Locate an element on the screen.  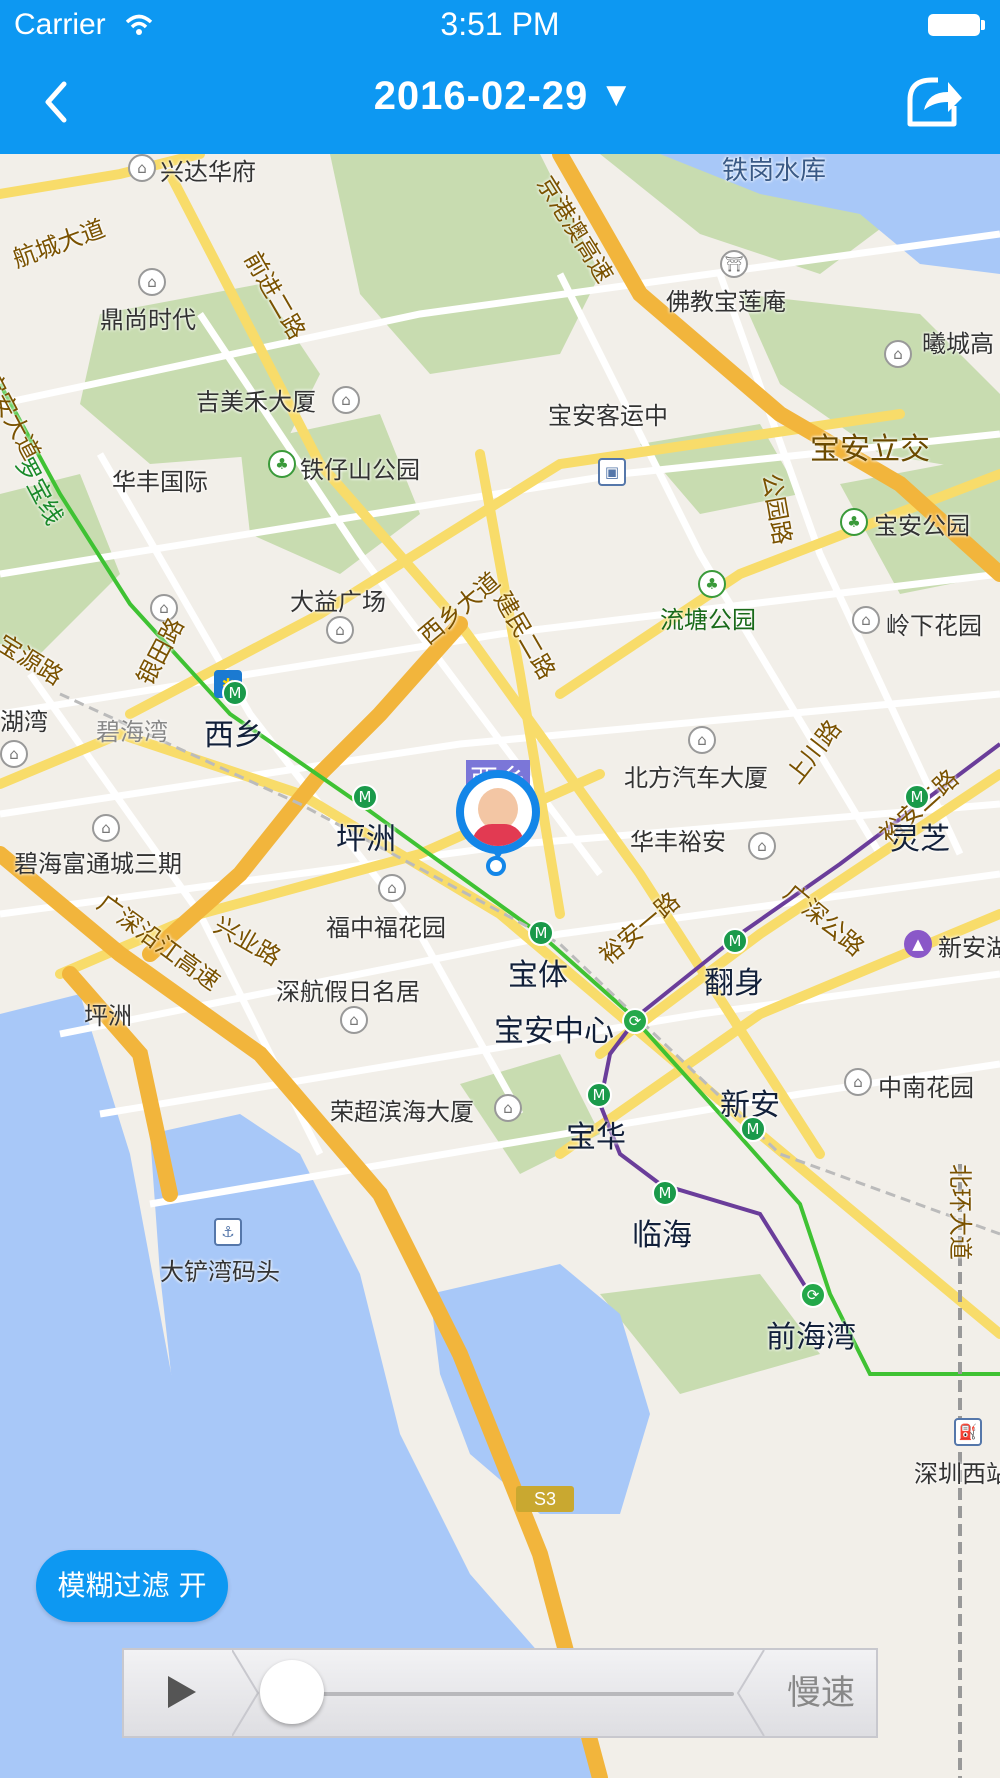
map-label-fuzhong: 福中福花园 is located at coordinates (386, 925).